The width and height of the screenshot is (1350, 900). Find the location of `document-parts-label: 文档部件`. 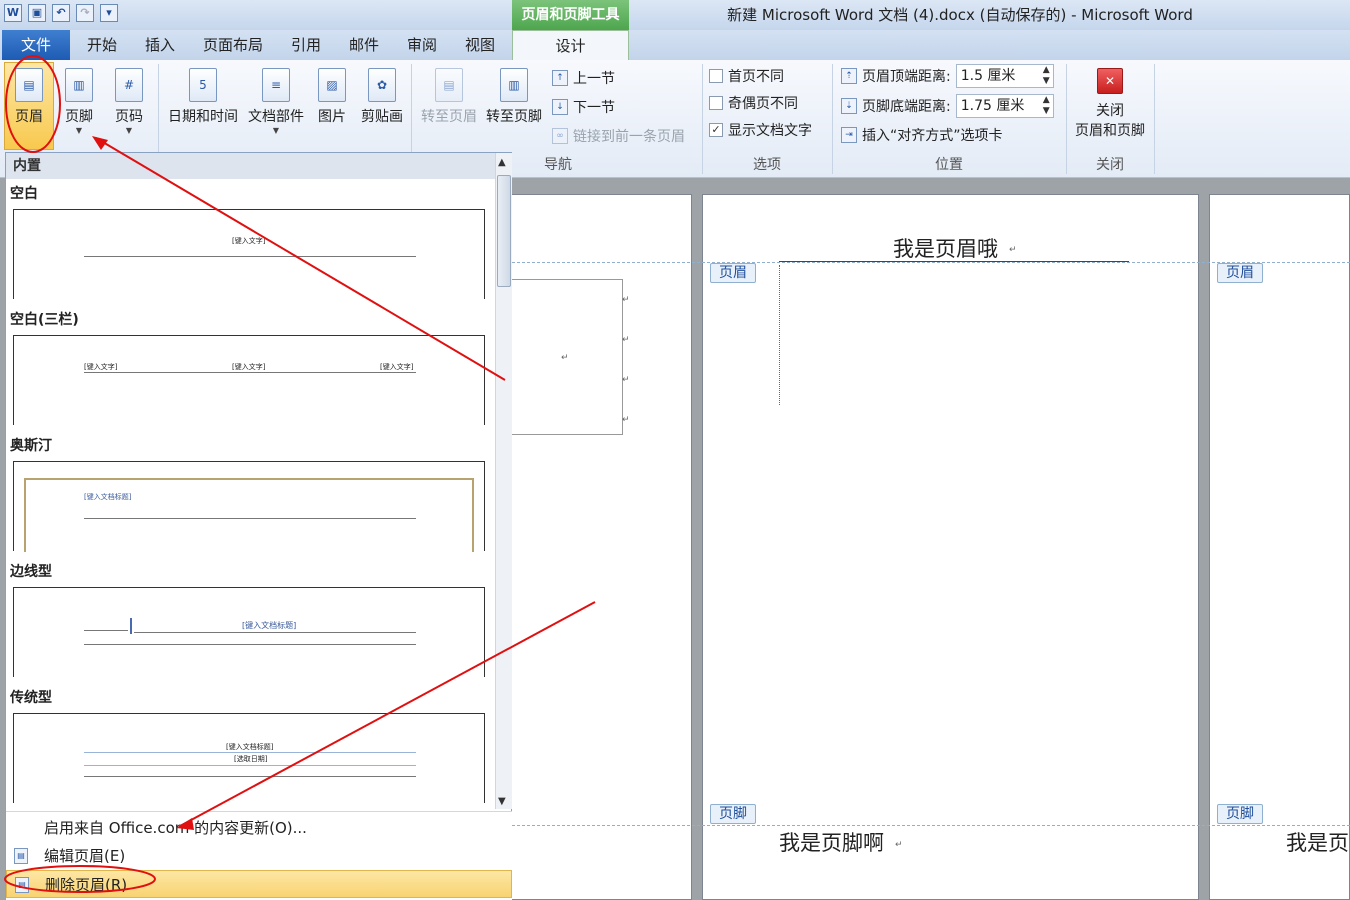

document-parts-label: 文档部件 is located at coordinates (276, 117).